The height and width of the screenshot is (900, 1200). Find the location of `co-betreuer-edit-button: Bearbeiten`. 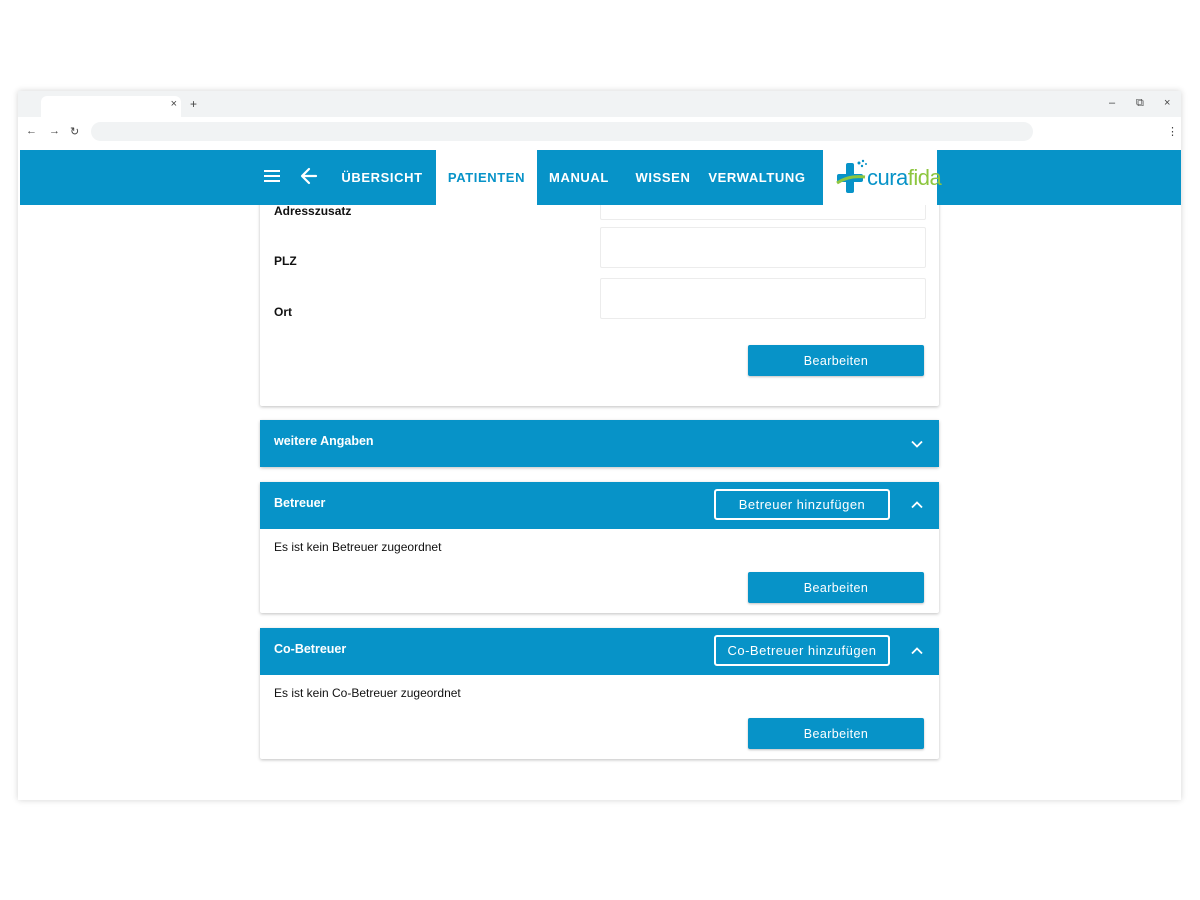

co-betreuer-edit-button: Bearbeiten is located at coordinates (836, 733).